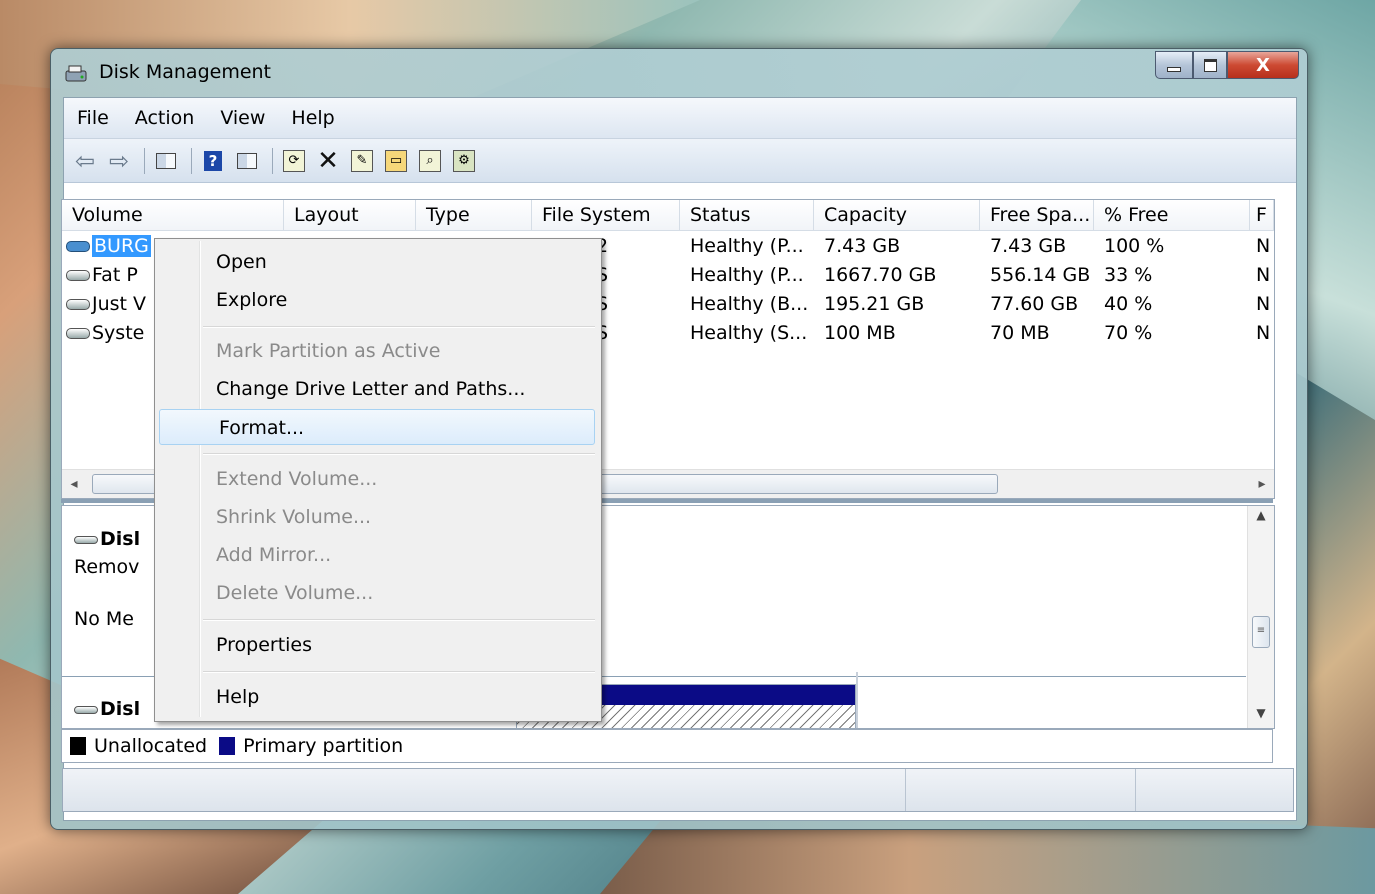  I want to click on column-fault-tolerance: F, so click(1262, 215).